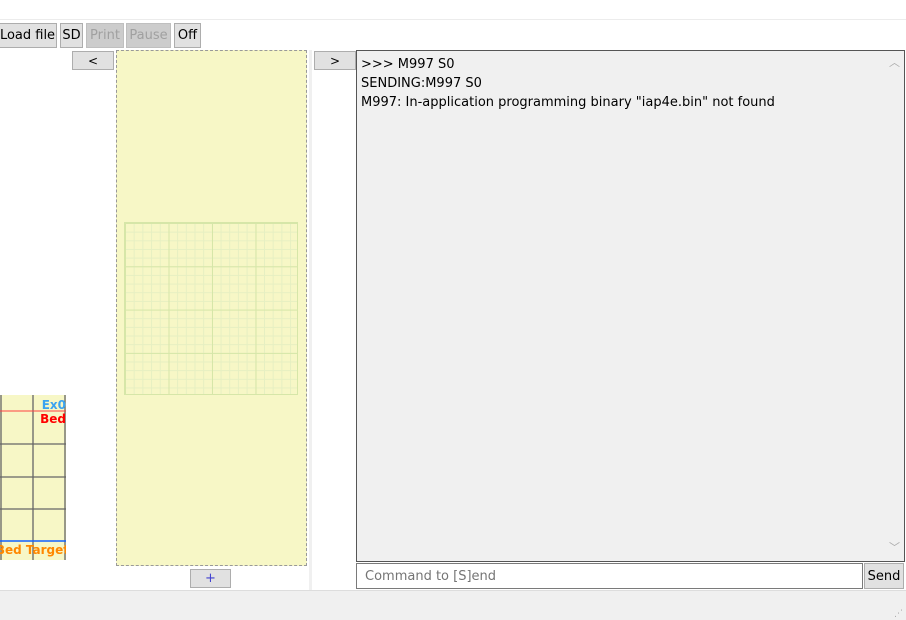 The height and width of the screenshot is (620, 906). What do you see at coordinates (898, 614) in the screenshot?
I see `resize-grip-icon: ⋰` at bounding box center [898, 614].